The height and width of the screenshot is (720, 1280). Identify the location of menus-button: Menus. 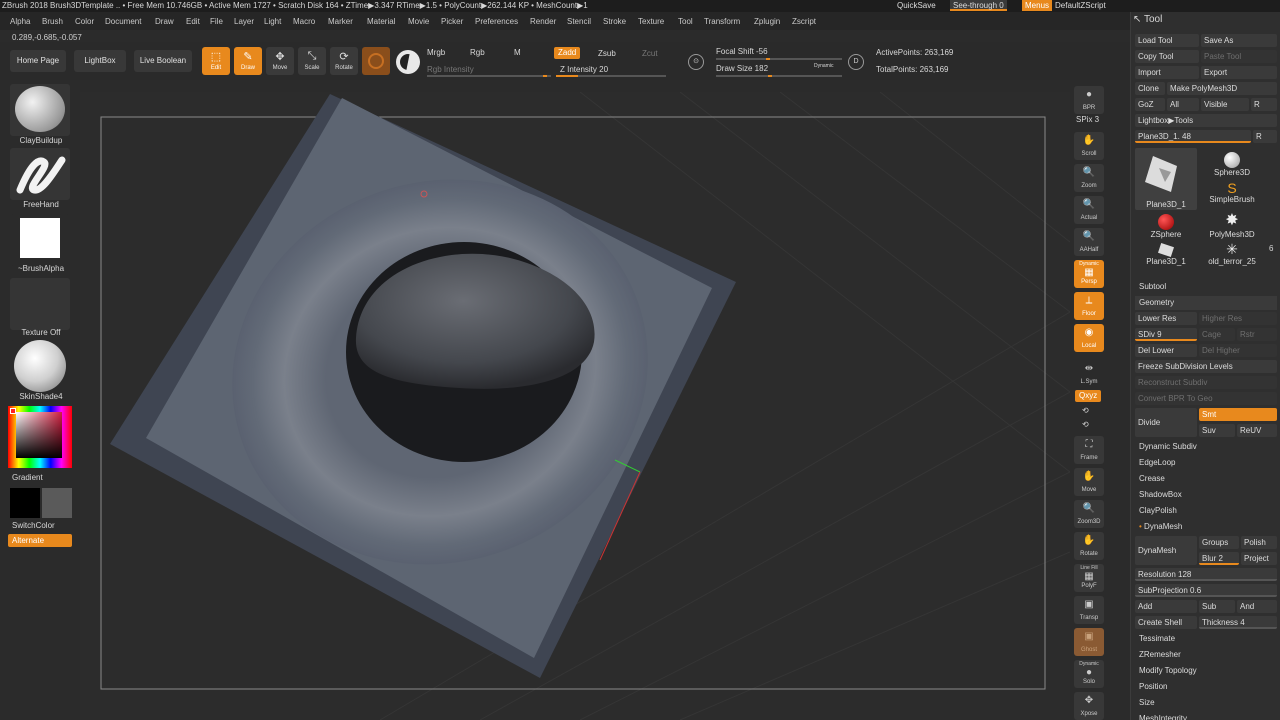
(1037, 5).